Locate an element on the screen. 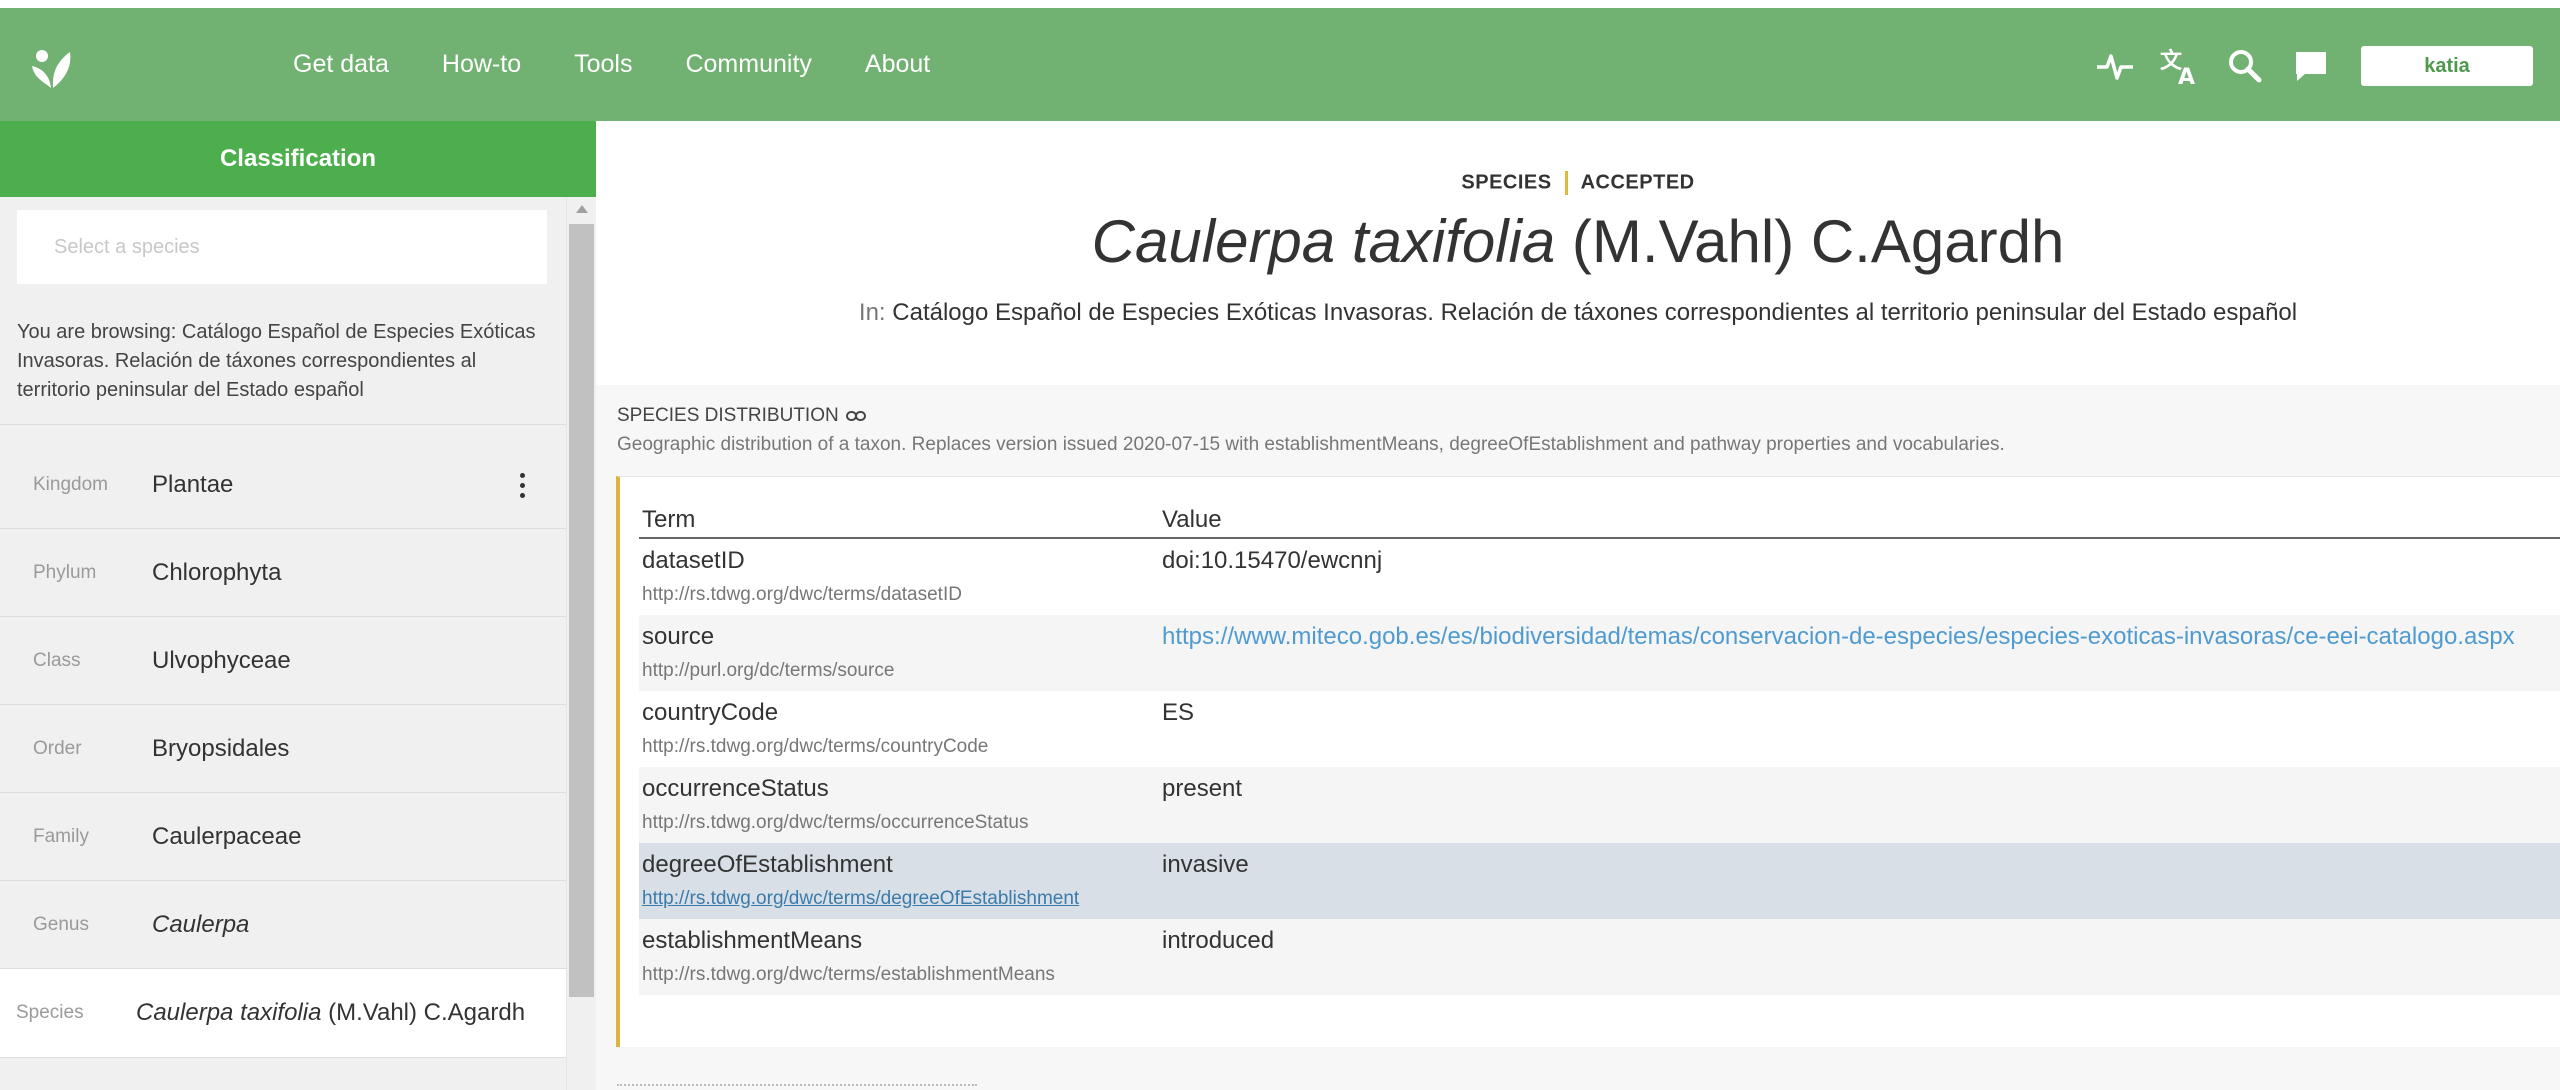 The image size is (2560, 1090). rank-label: Species is located at coordinates (50, 1012).